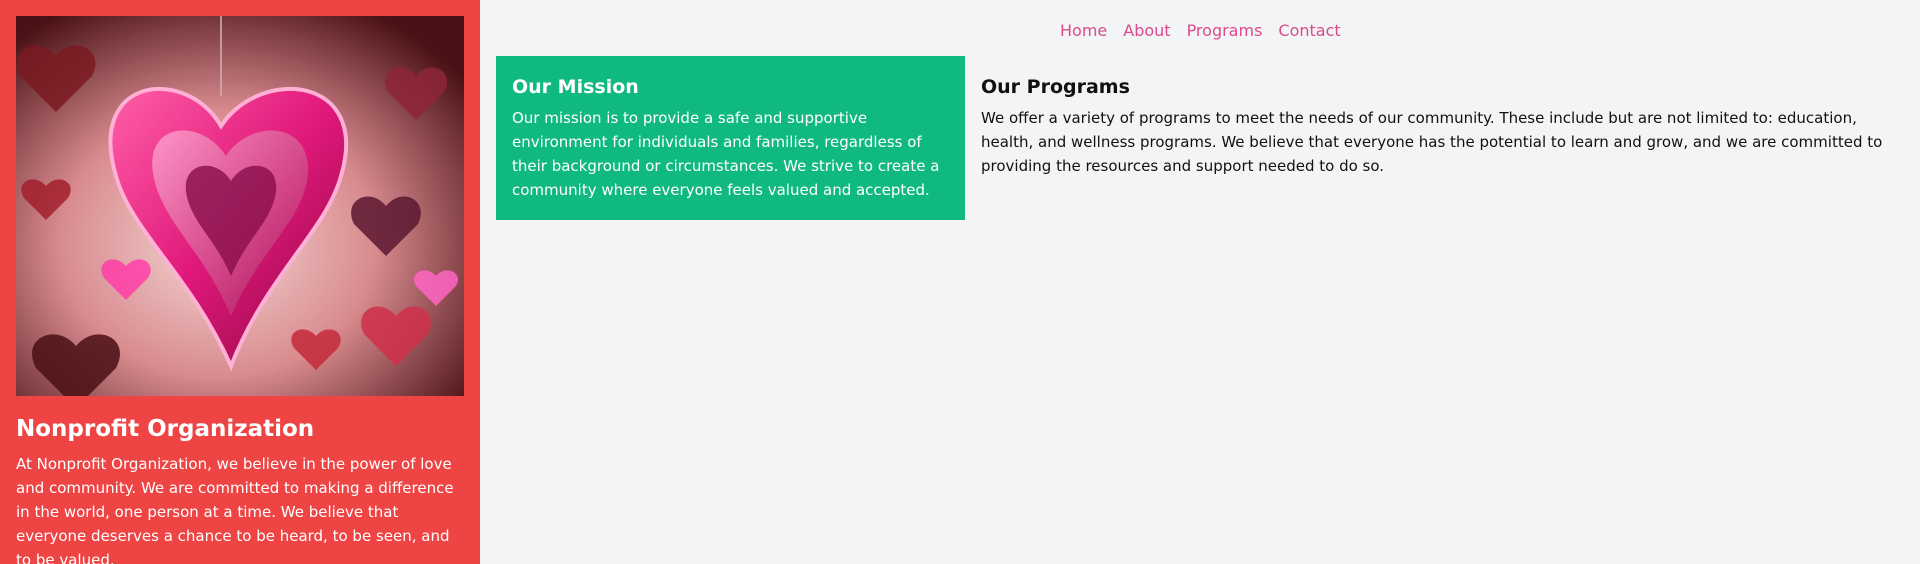 The image size is (1920, 564). What do you see at coordinates (575, 87) in the screenshot?
I see `mission-title: Our Mission` at bounding box center [575, 87].